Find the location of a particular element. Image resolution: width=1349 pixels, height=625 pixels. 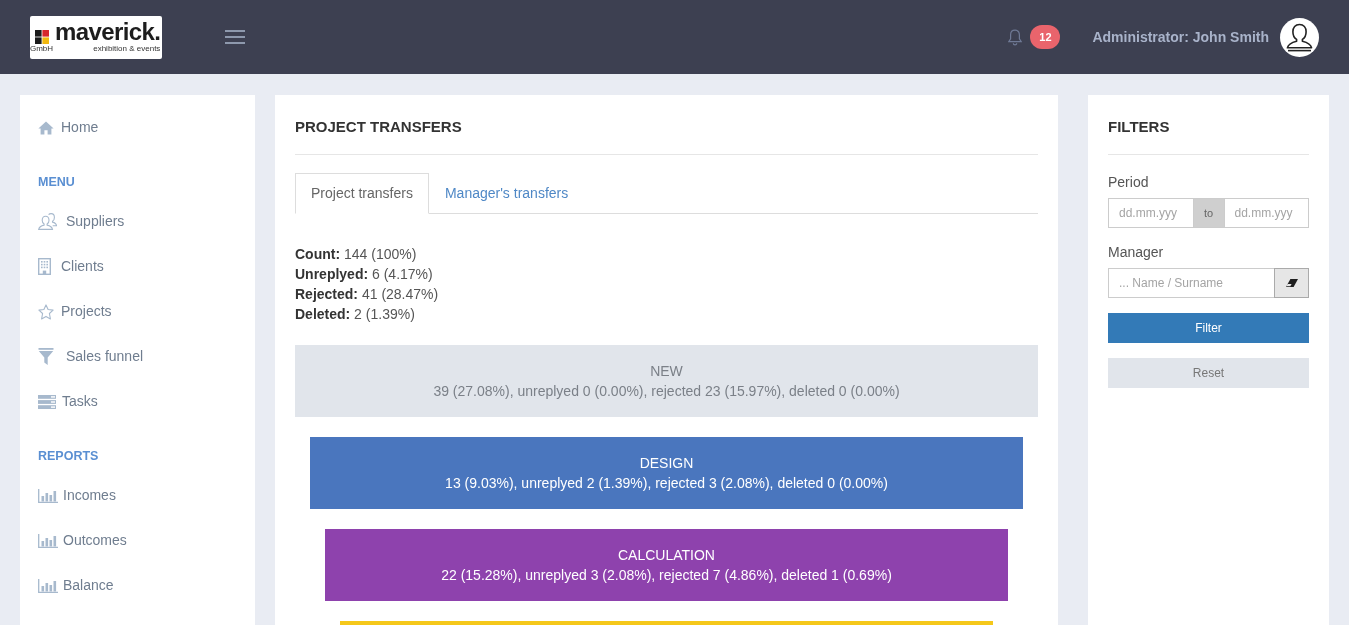

field-label: Period is located at coordinates (1129, 182).